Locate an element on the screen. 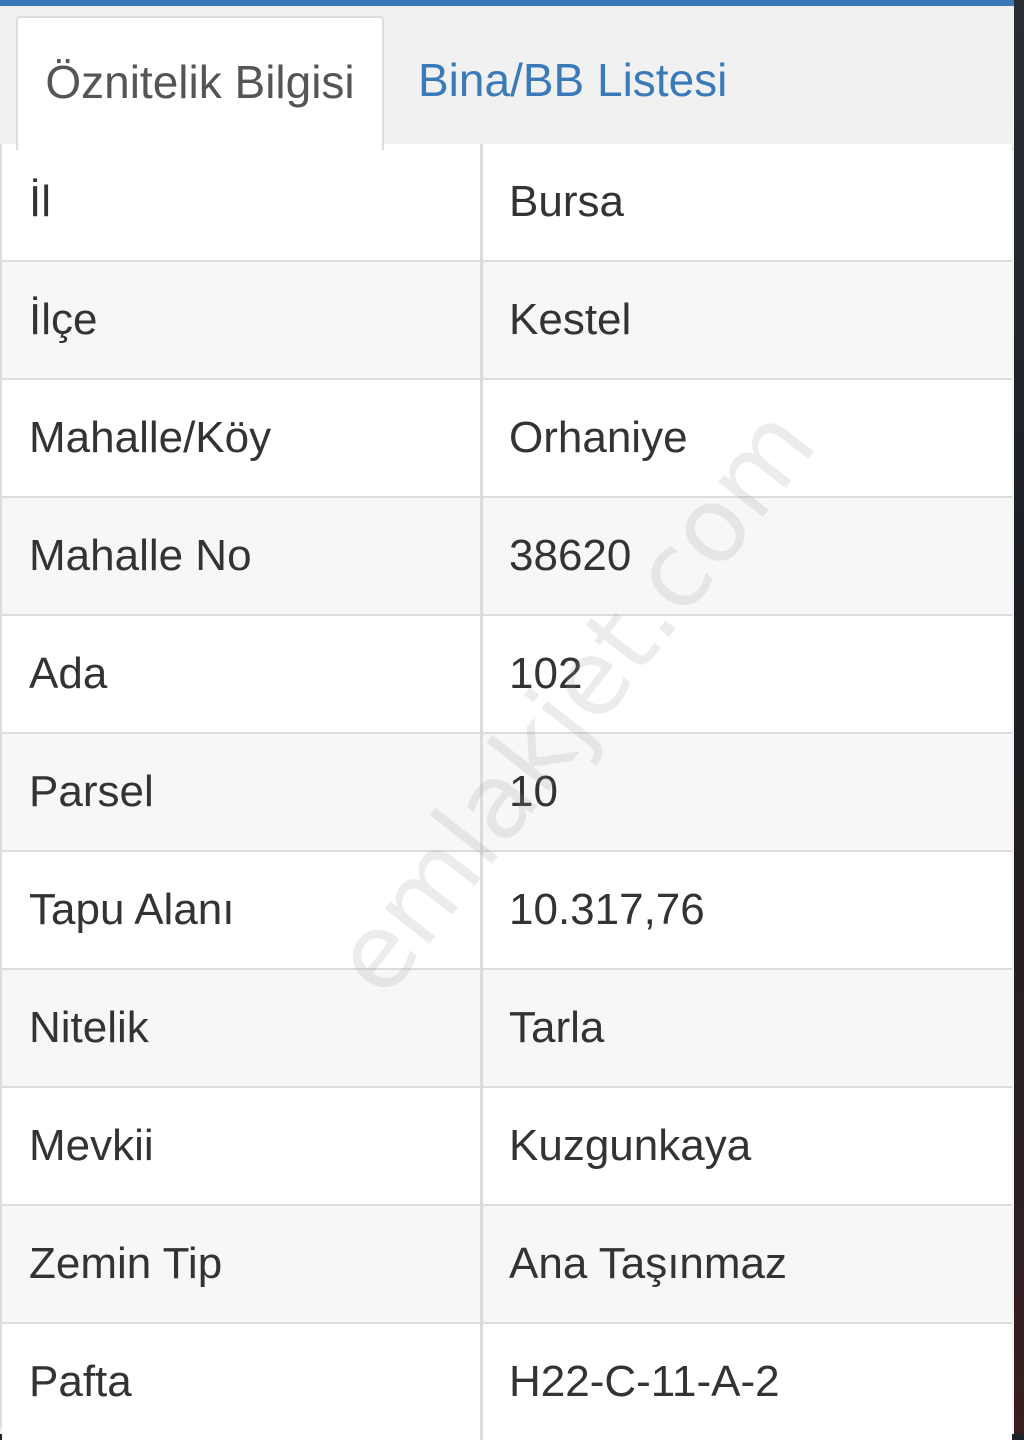  table-row-mahalle-no: Mahalle No 38620 is located at coordinates (507, 557).